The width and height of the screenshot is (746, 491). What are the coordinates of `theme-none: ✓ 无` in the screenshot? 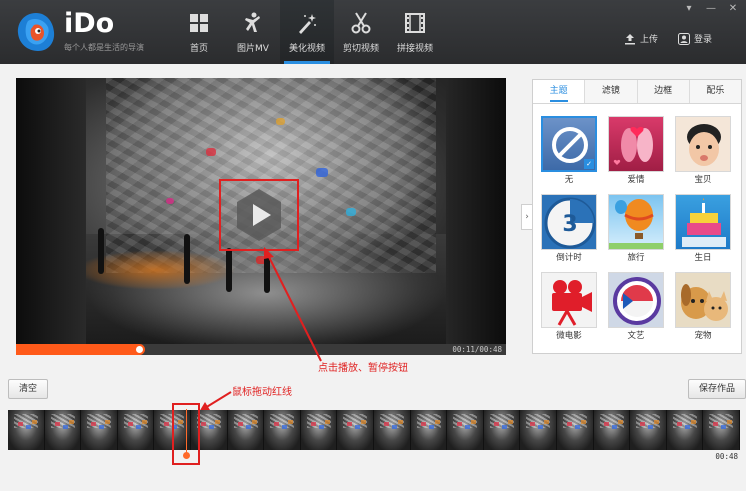 It's located at (569, 154).